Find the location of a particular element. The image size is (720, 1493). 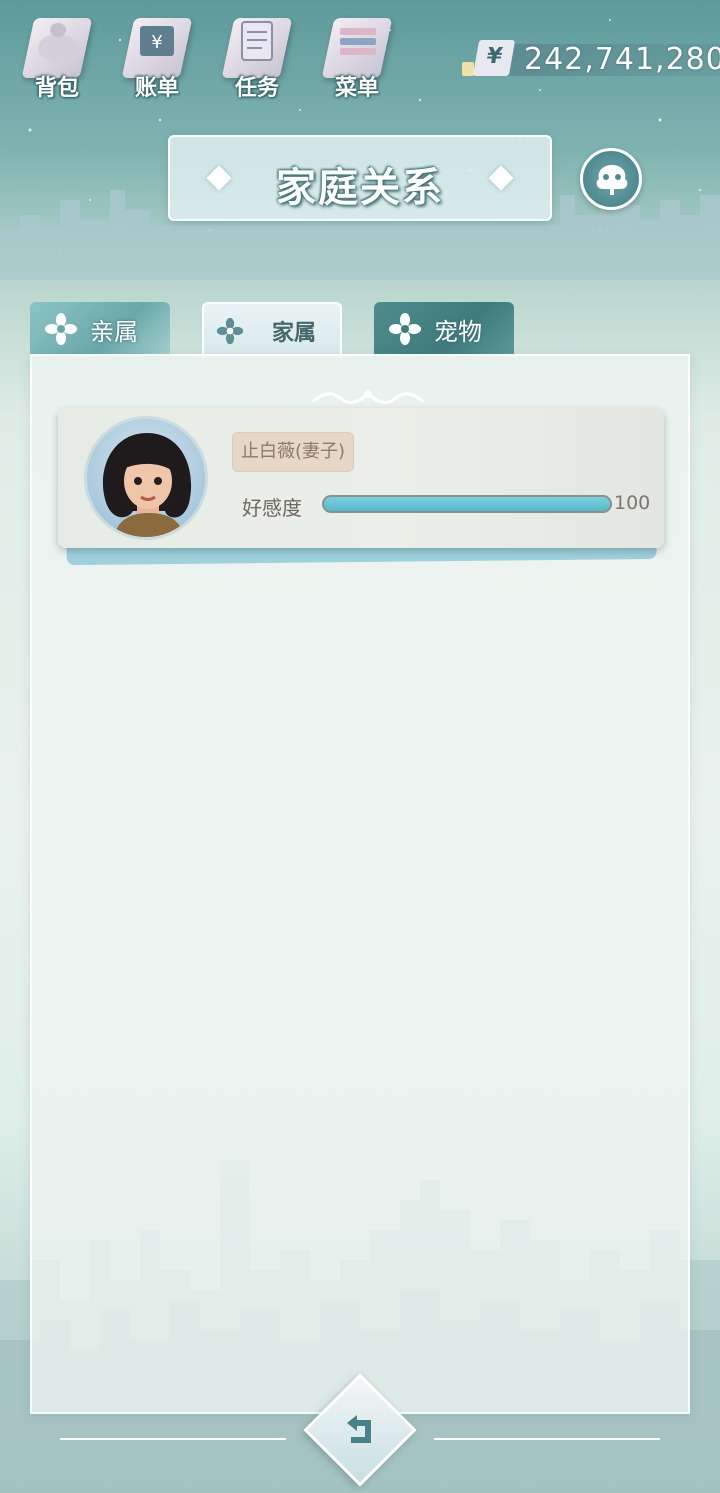

title-plate: 家庭关系 is located at coordinates (360, 178).